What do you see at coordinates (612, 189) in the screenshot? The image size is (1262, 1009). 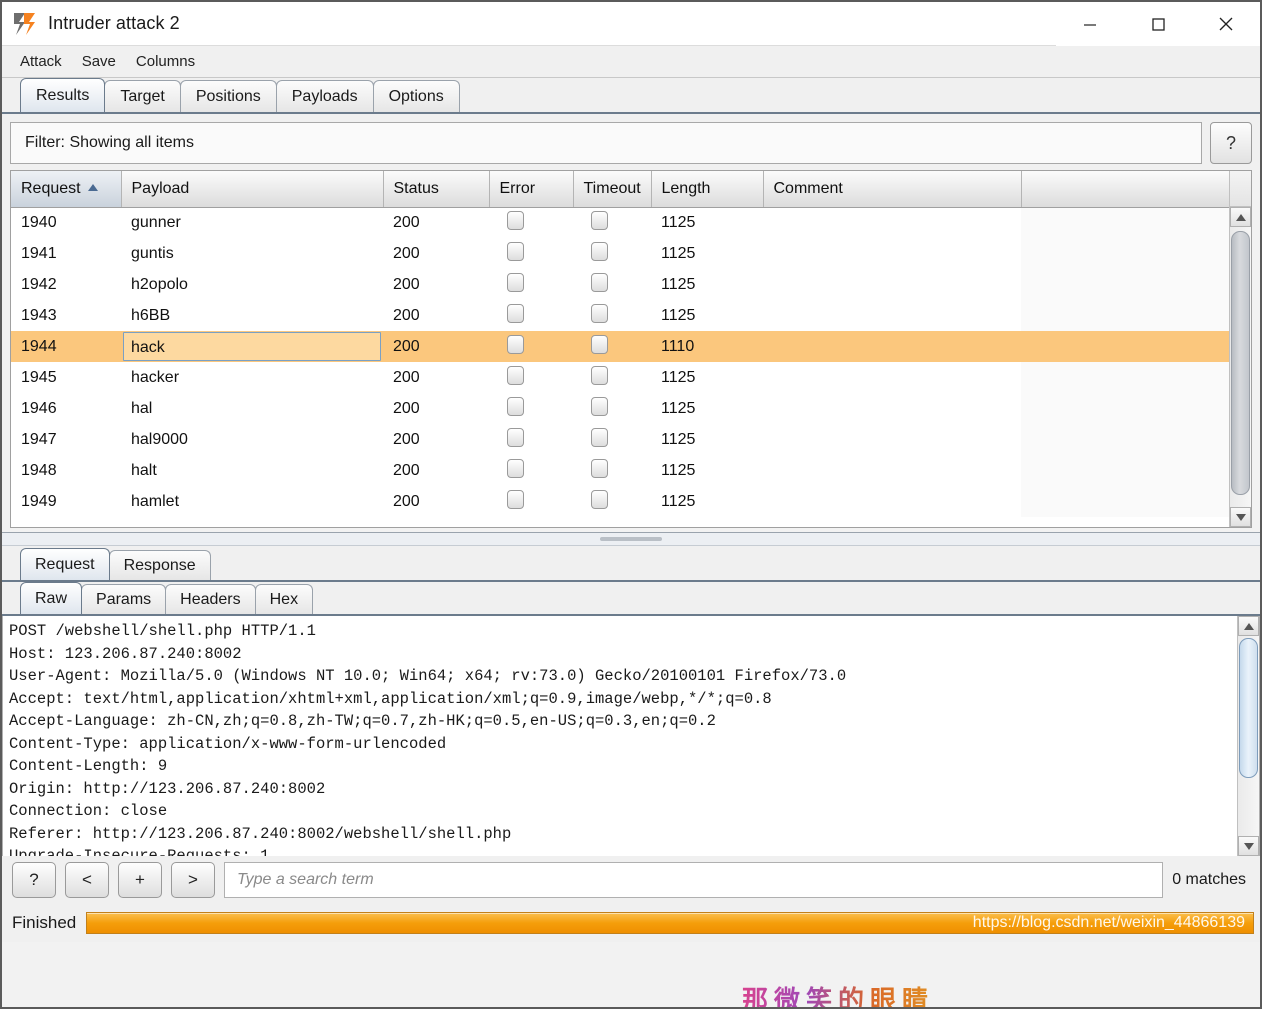 I see `column-header-timeout: Timeout` at bounding box center [612, 189].